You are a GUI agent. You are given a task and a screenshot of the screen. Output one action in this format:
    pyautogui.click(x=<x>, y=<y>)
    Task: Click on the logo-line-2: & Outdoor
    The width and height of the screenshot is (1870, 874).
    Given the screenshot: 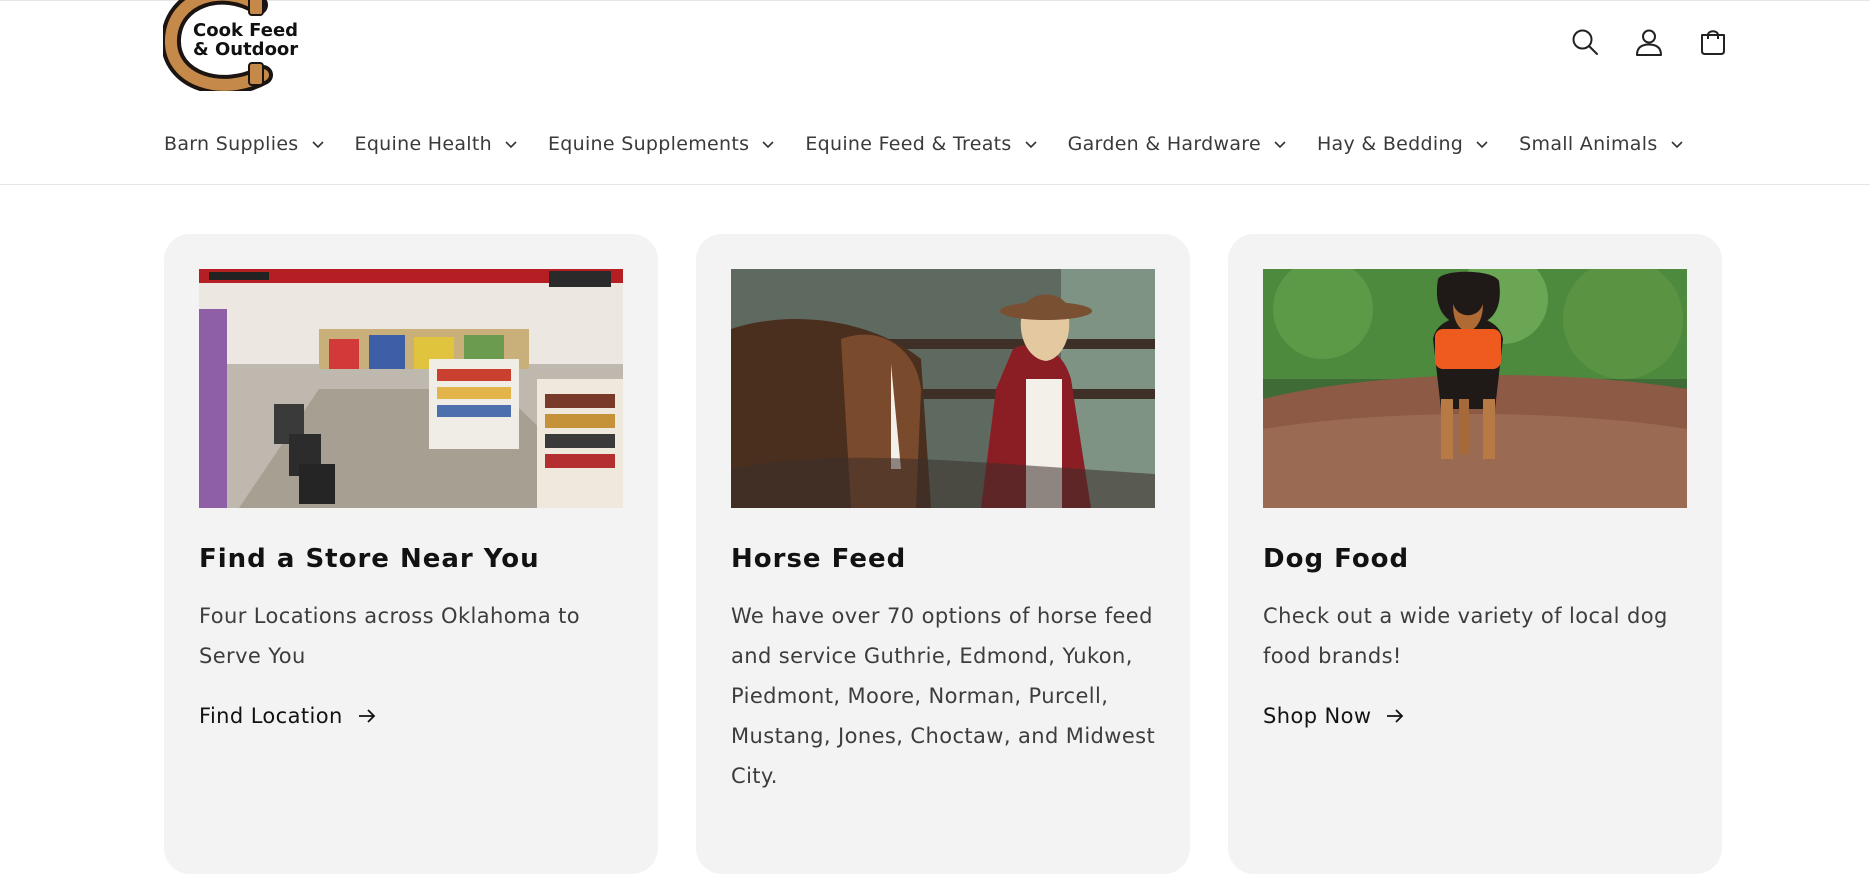 What is the action you would take?
    pyautogui.click(x=246, y=49)
    